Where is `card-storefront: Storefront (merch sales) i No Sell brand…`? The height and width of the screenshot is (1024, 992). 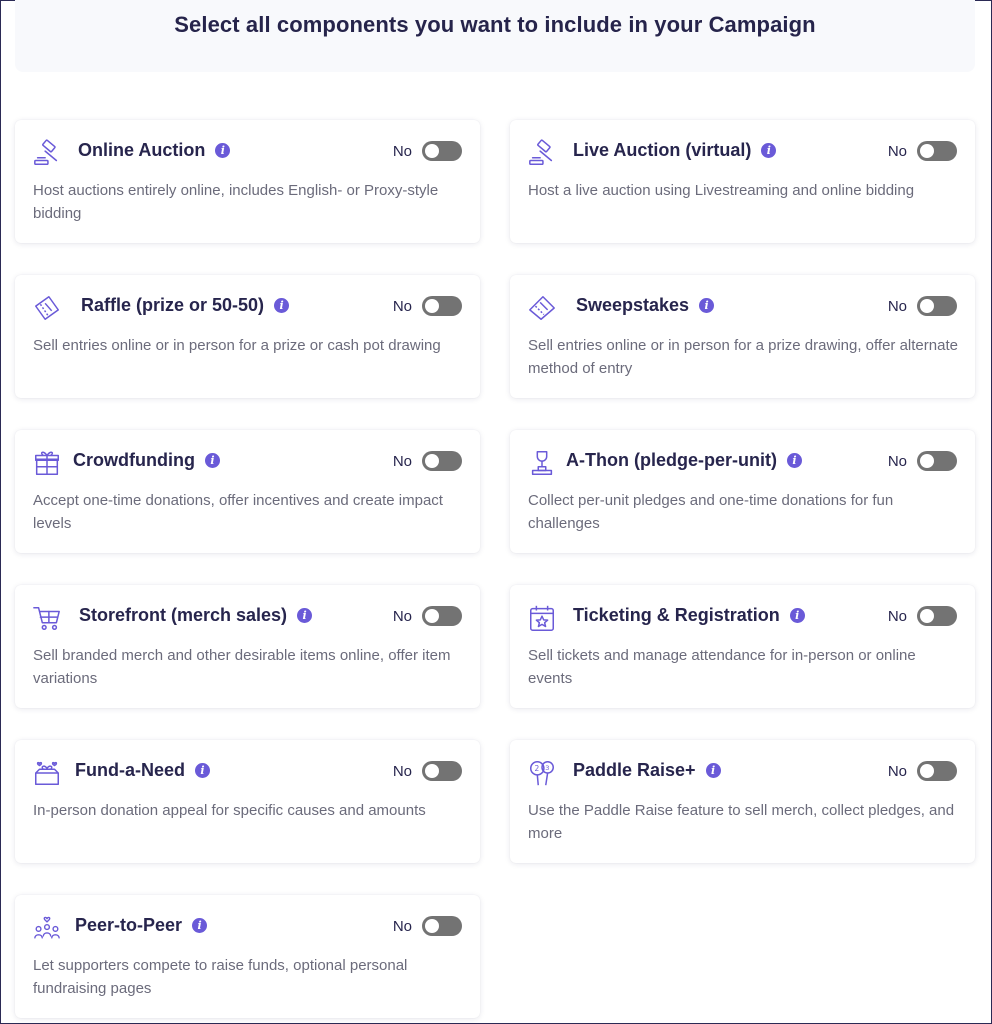 card-storefront: Storefront (merch sales) i No Sell brand… is located at coordinates (247, 646).